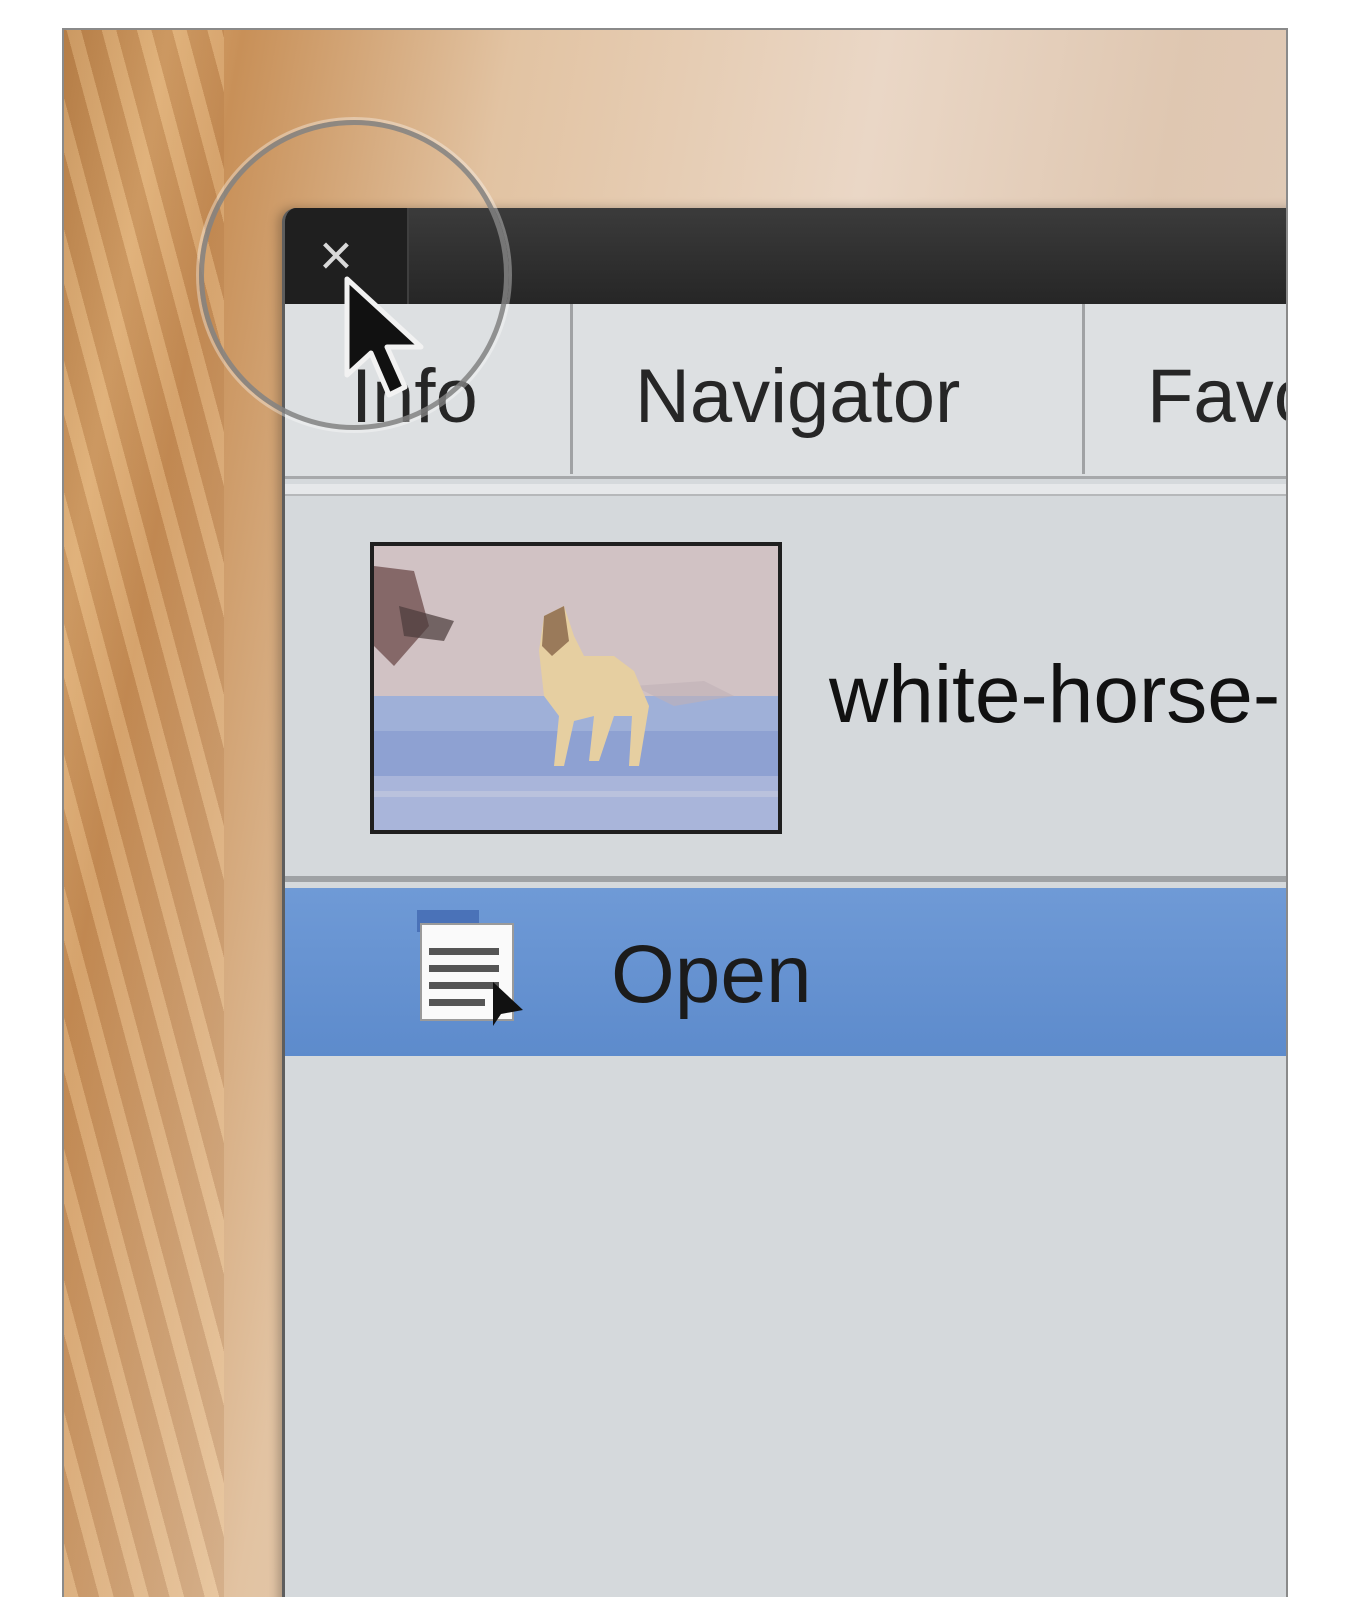 The height and width of the screenshot is (1597, 1347). I want to click on tab-favorites: Favor, so click(1185, 389).